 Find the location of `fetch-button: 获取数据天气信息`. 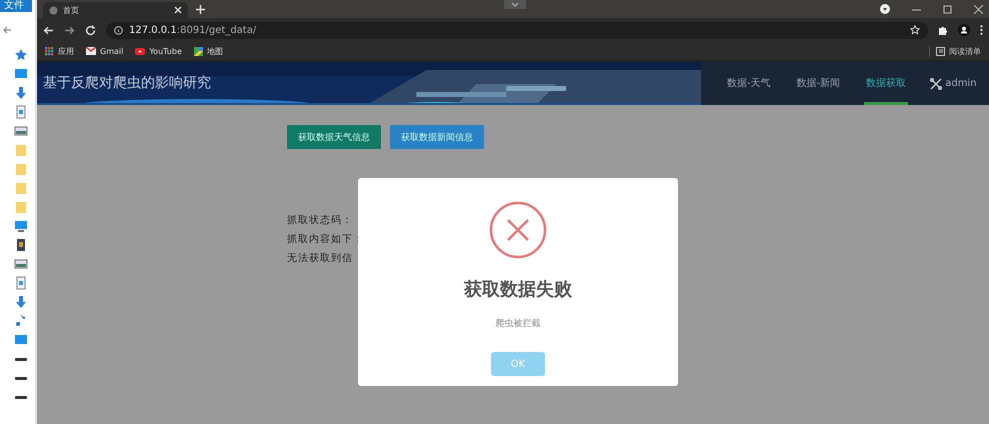

fetch-button: 获取数据天气信息 is located at coordinates (334, 137).